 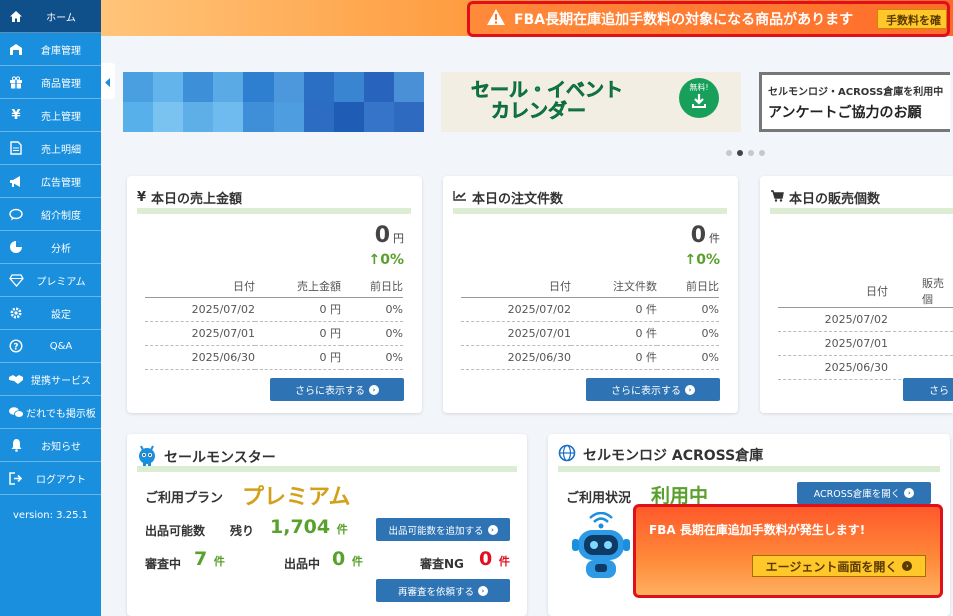 I want to click on sidebar-item-sales: ¥ 売上管理, so click(x=50, y=115).